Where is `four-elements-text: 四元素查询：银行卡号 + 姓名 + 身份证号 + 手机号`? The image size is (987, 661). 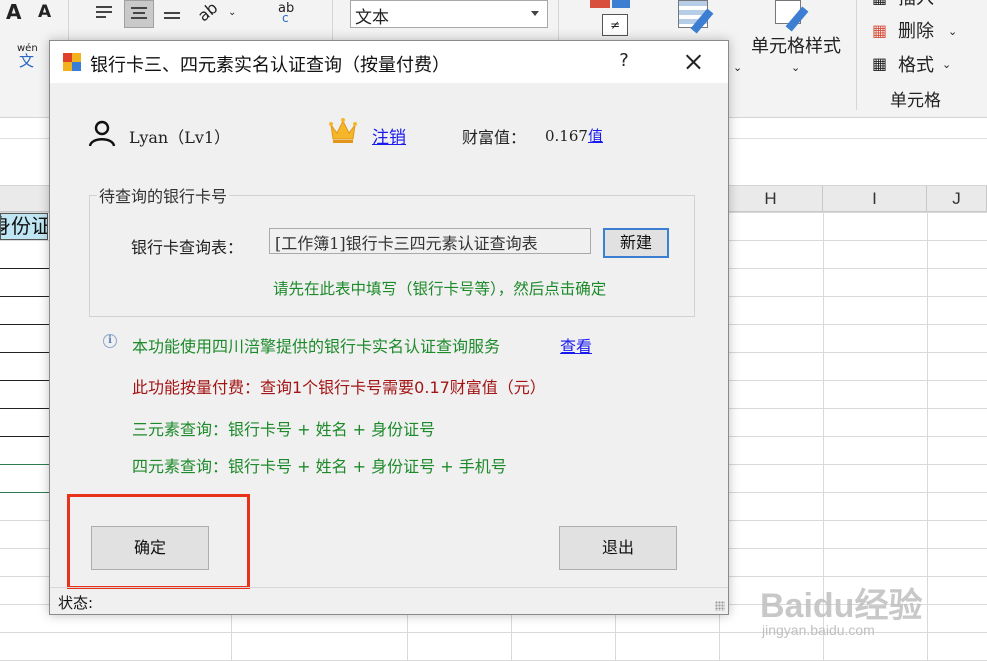 four-elements-text: 四元素查询：银行卡号 + 姓名 + 身份证号 + 手机号 is located at coordinates (319, 466).